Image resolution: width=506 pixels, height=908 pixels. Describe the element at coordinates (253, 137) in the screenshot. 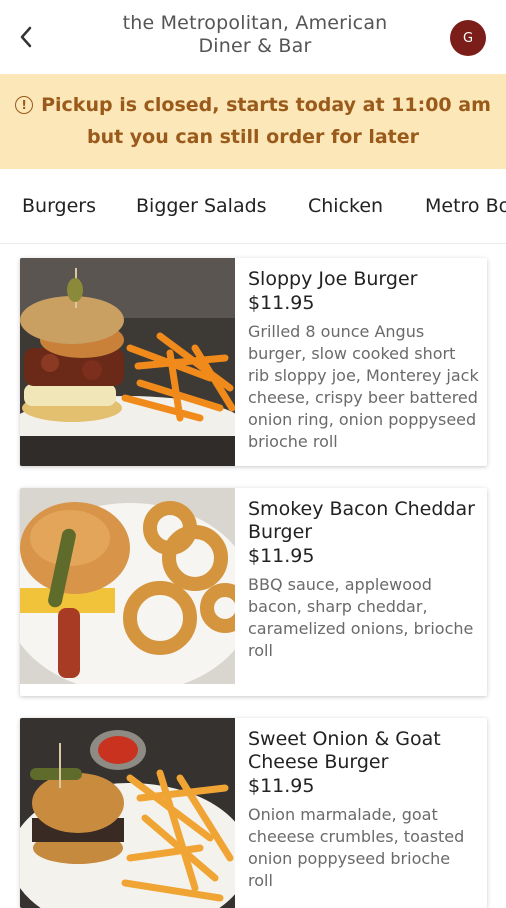

I see `banner-line2: but you can still order for later` at that location.